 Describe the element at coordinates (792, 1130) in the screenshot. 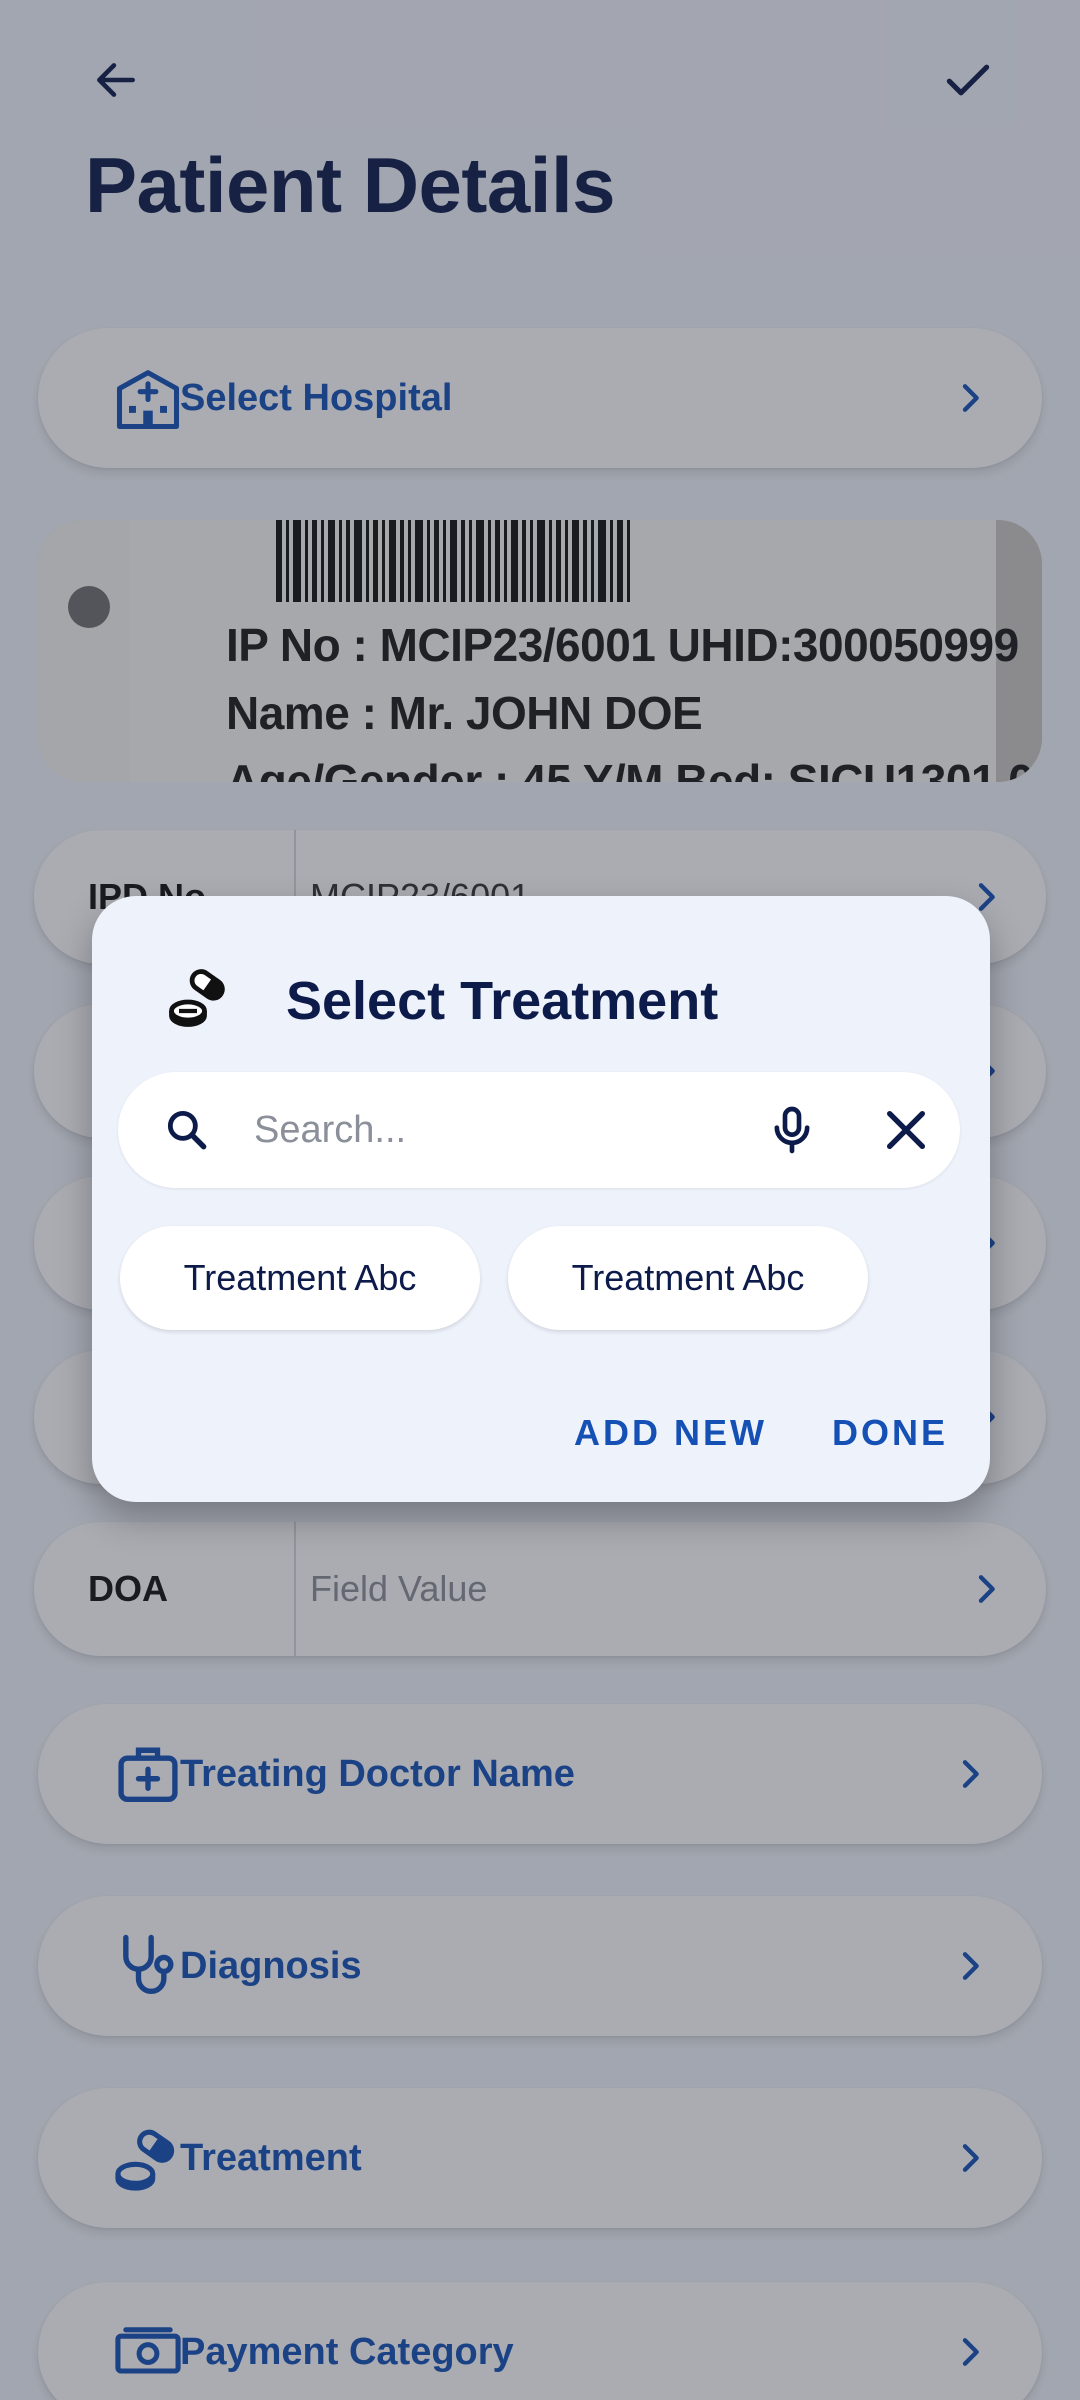

I see `mic-icon` at that location.